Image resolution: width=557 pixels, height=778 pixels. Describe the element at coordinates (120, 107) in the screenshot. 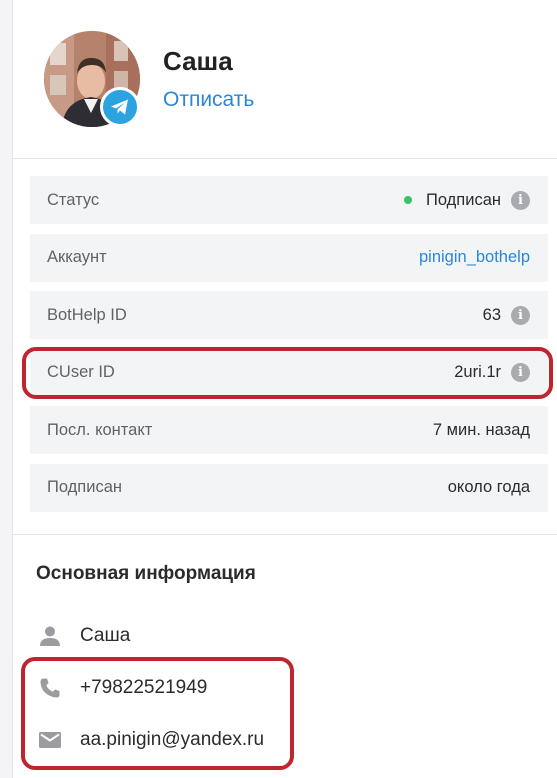

I see `telegram-icon` at that location.